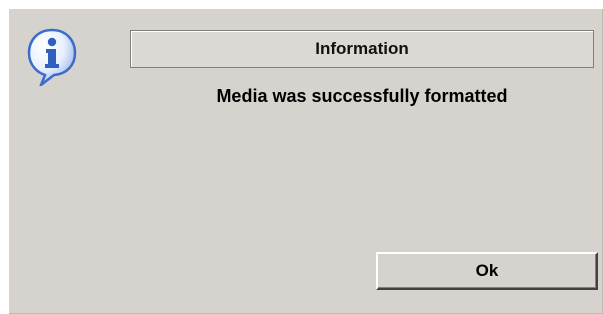 This screenshot has width=603, height=314. Describe the element at coordinates (52, 57) in the screenshot. I see `info-icon` at that location.